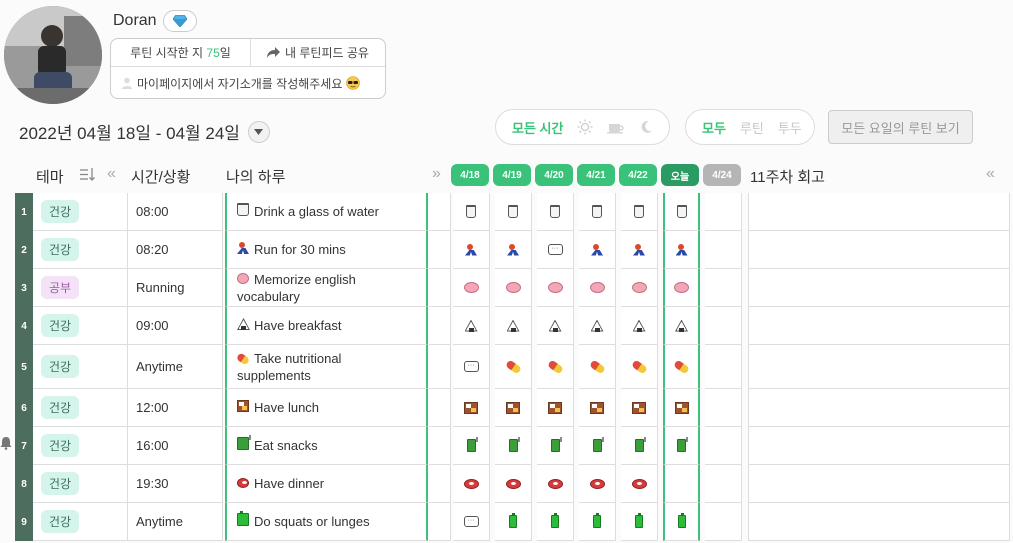  What do you see at coordinates (326, 408) in the screenshot?
I see `task-cell: Have lunch` at bounding box center [326, 408].